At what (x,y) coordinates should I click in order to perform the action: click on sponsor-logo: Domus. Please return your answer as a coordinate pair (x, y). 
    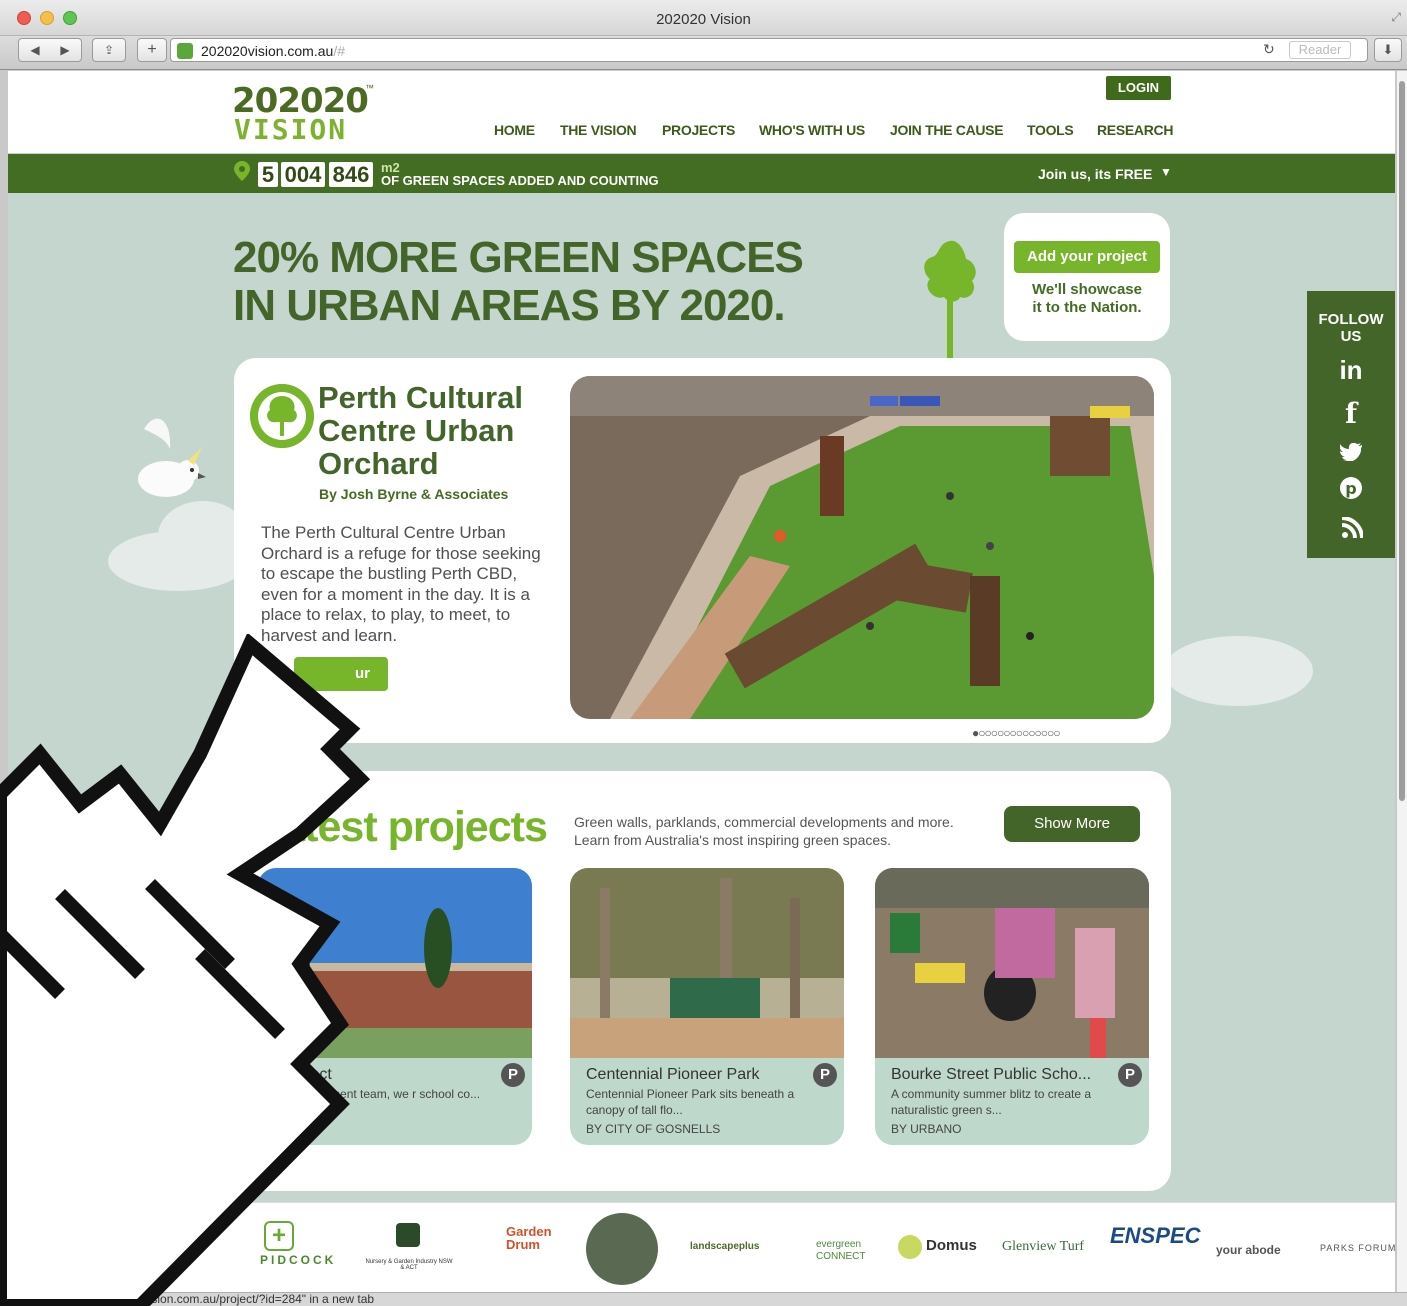
    Looking at the image, I should click on (951, 1245).